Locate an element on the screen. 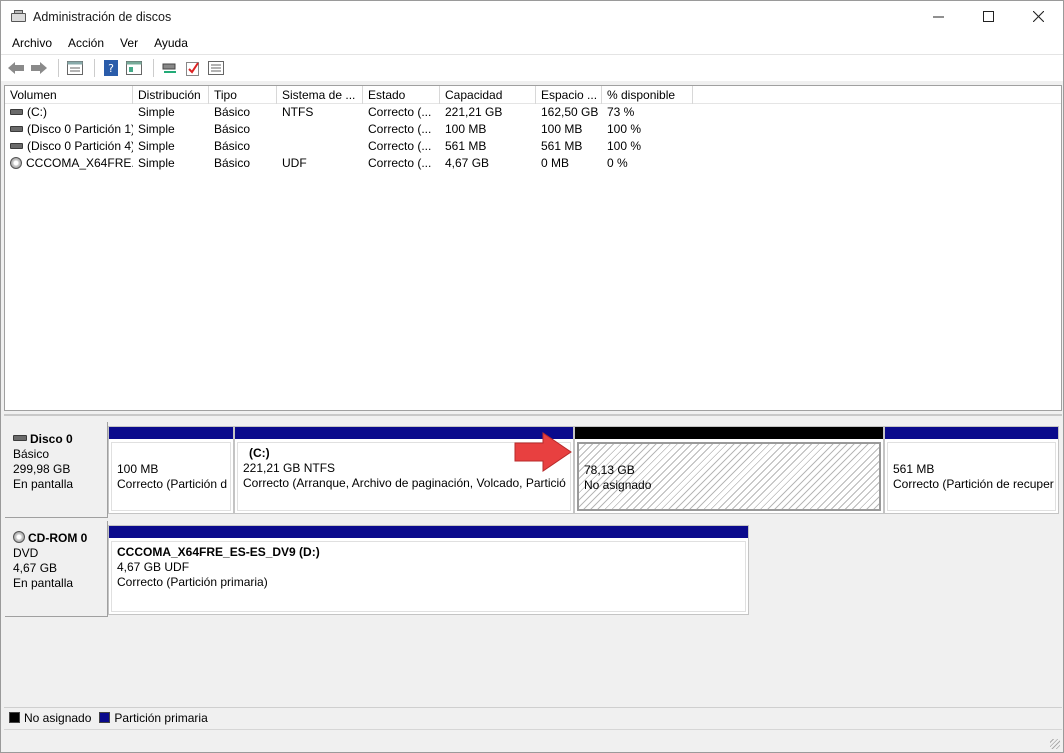  cdrom-0-size: 4,67 GB is located at coordinates (35, 568).